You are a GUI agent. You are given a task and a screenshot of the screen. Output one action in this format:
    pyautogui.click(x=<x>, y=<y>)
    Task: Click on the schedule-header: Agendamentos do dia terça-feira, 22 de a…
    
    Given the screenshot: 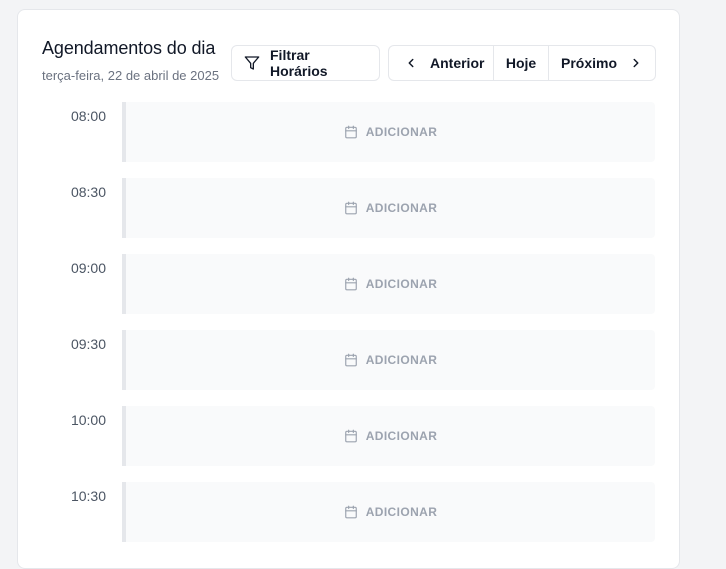 What is the action you would take?
    pyautogui.click(x=137, y=60)
    